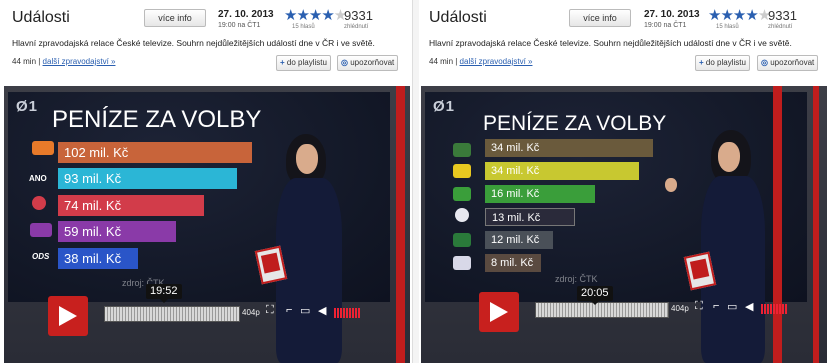  What do you see at coordinates (38, 178) in the screenshot?
I see `party-logo-ano: ANO` at bounding box center [38, 178].